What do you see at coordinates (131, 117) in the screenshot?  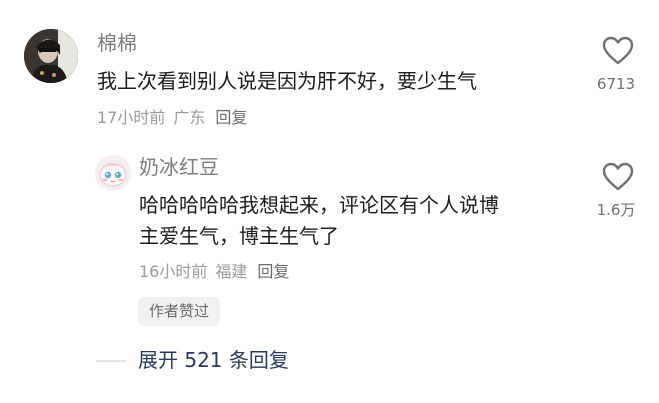 I see `comment-time: 17小时前` at bounding box center [131, 117].